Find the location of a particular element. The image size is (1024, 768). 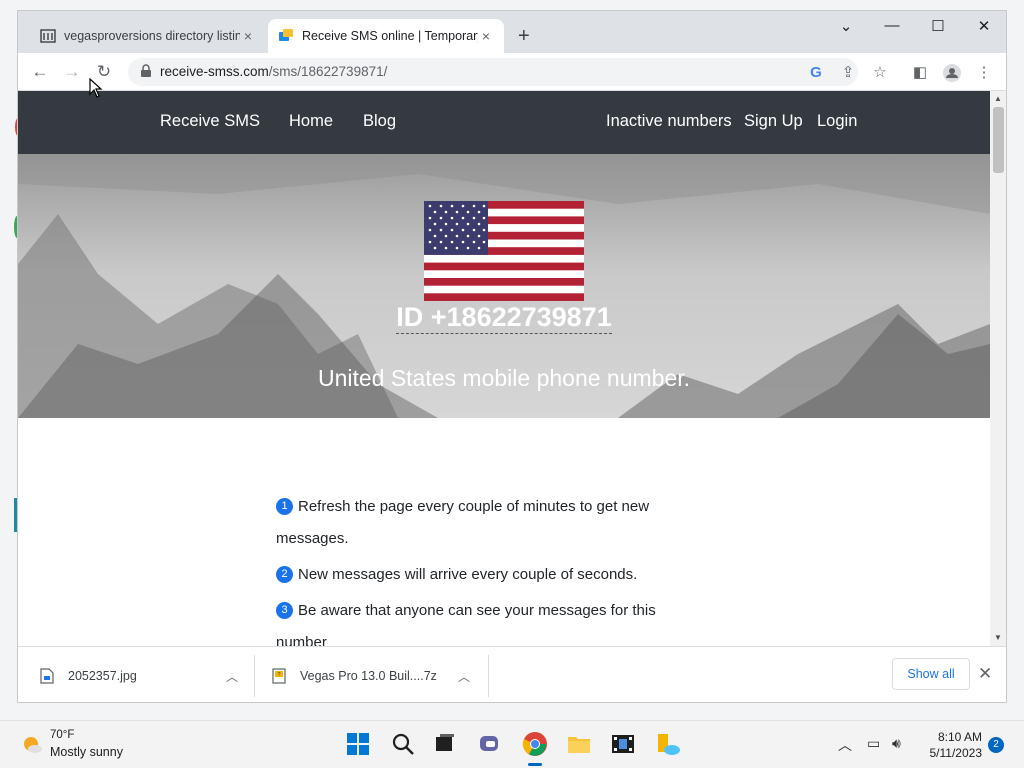

back-arrow-icon: ← is located at coordinates (40, 72).